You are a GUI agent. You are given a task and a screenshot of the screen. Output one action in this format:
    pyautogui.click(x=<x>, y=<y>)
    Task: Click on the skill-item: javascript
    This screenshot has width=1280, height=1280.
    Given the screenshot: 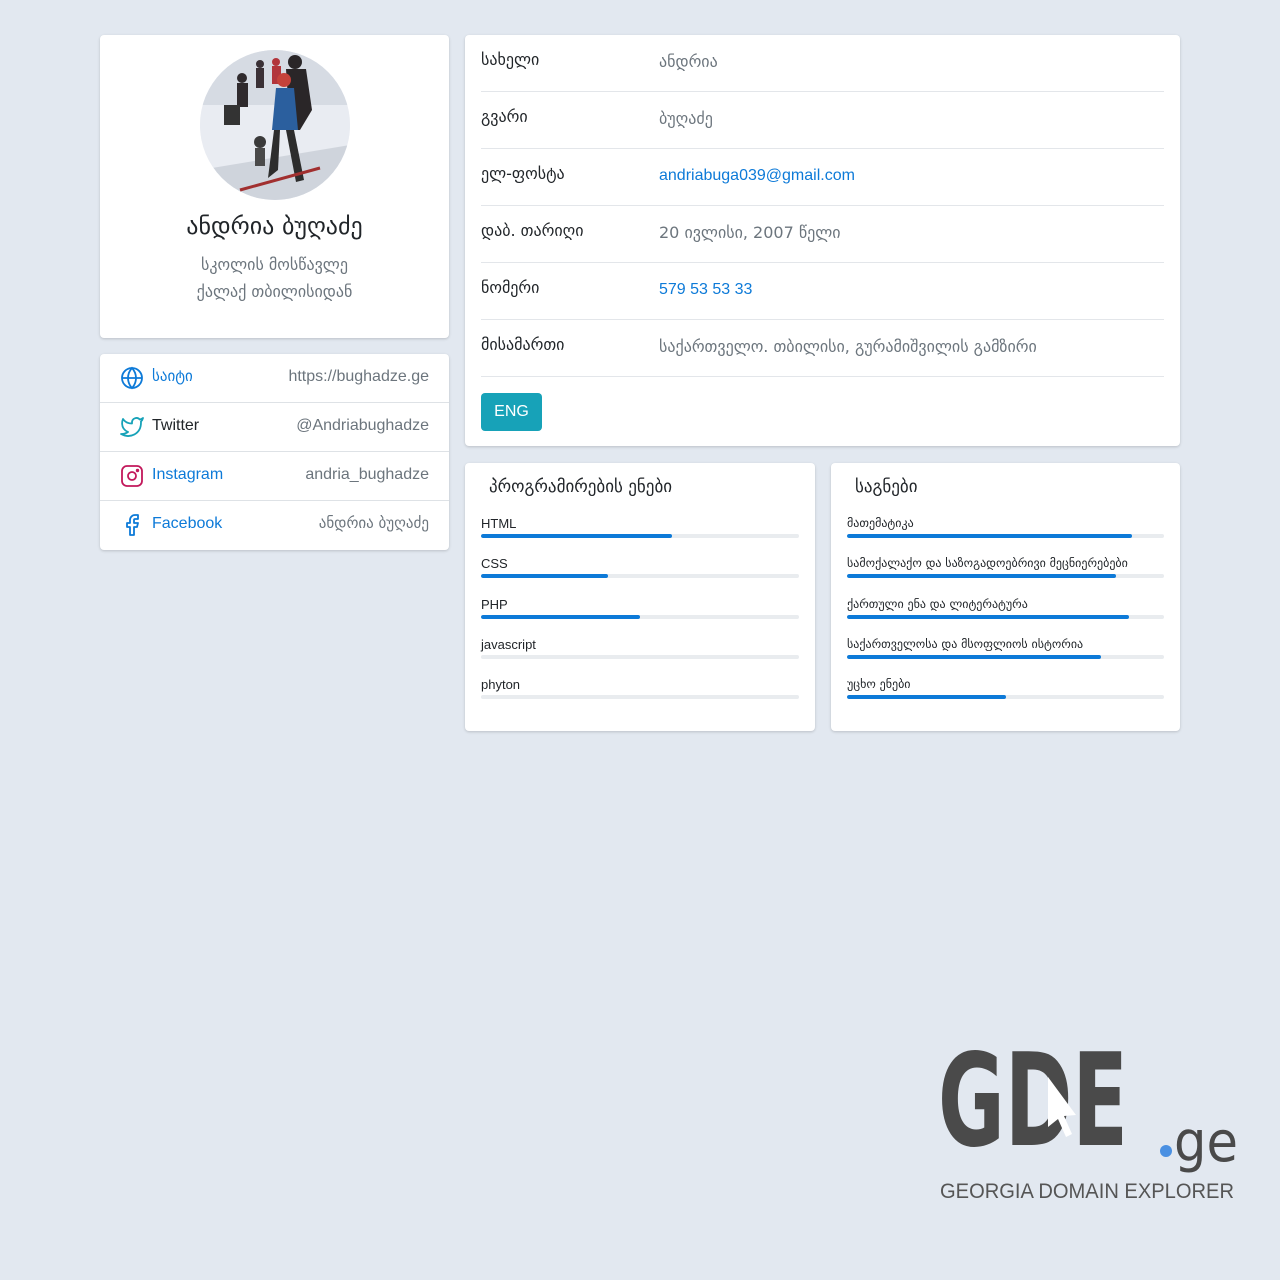 What is the action you would take?
    pyautogui.click(x=640, y=652)
    